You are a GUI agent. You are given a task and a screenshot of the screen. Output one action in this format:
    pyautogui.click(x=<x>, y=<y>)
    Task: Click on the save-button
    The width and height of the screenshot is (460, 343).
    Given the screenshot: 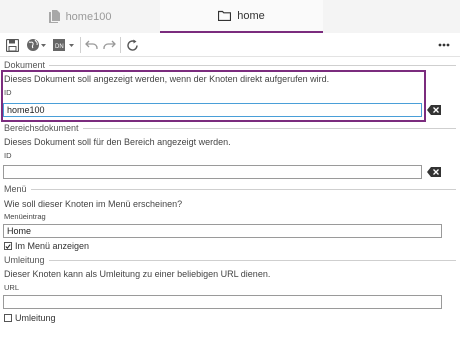 What is the action you would take?
    pyautogui.click(x=12, y=45)
    